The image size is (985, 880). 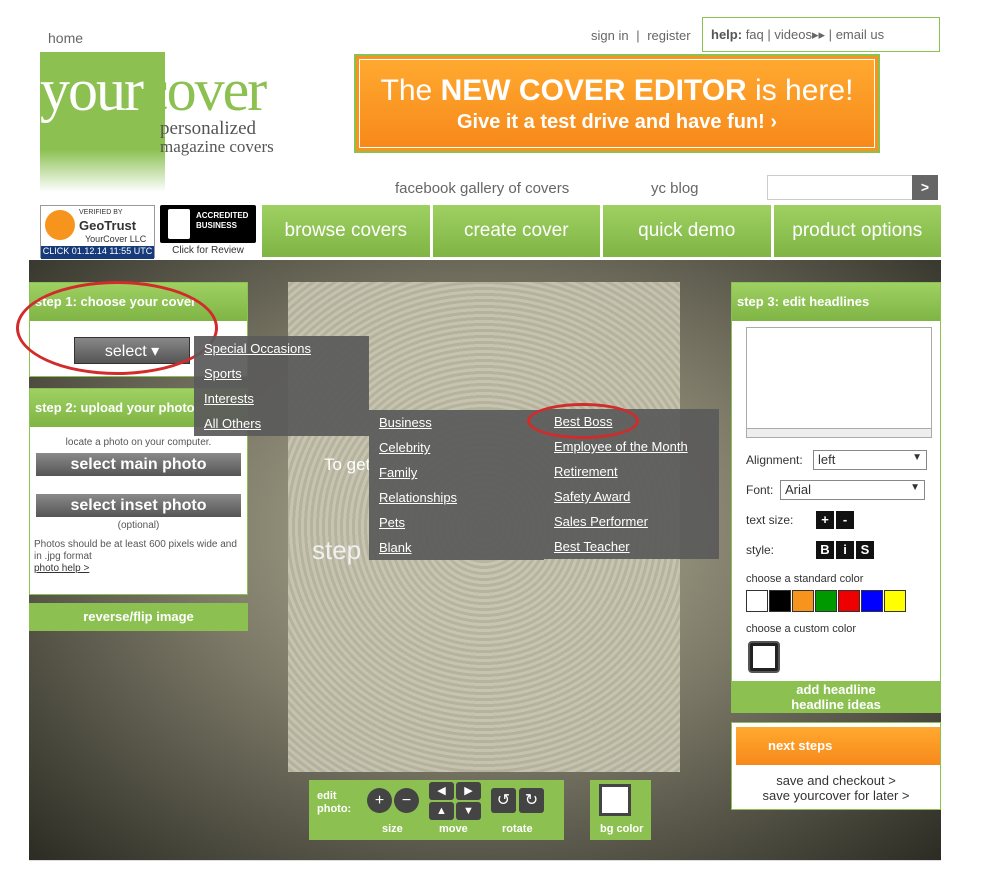 I want to click on text-size-decrease: -, so click(x=845, y=520).